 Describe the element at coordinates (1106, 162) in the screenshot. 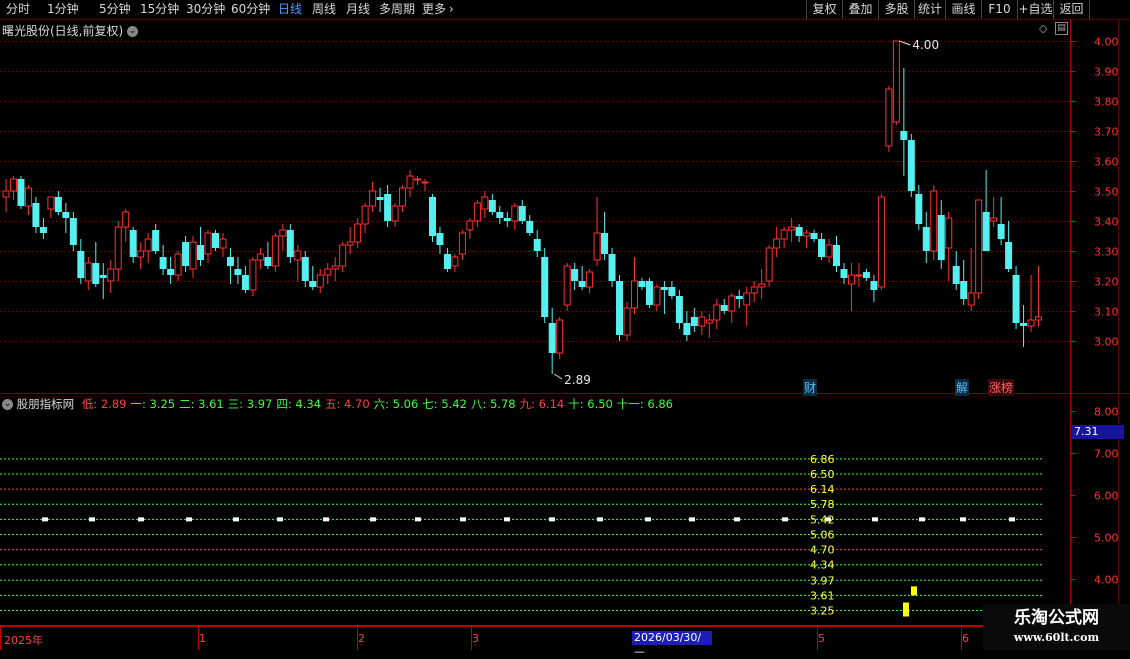

I see `main-tick-label: 3.60` at that location.